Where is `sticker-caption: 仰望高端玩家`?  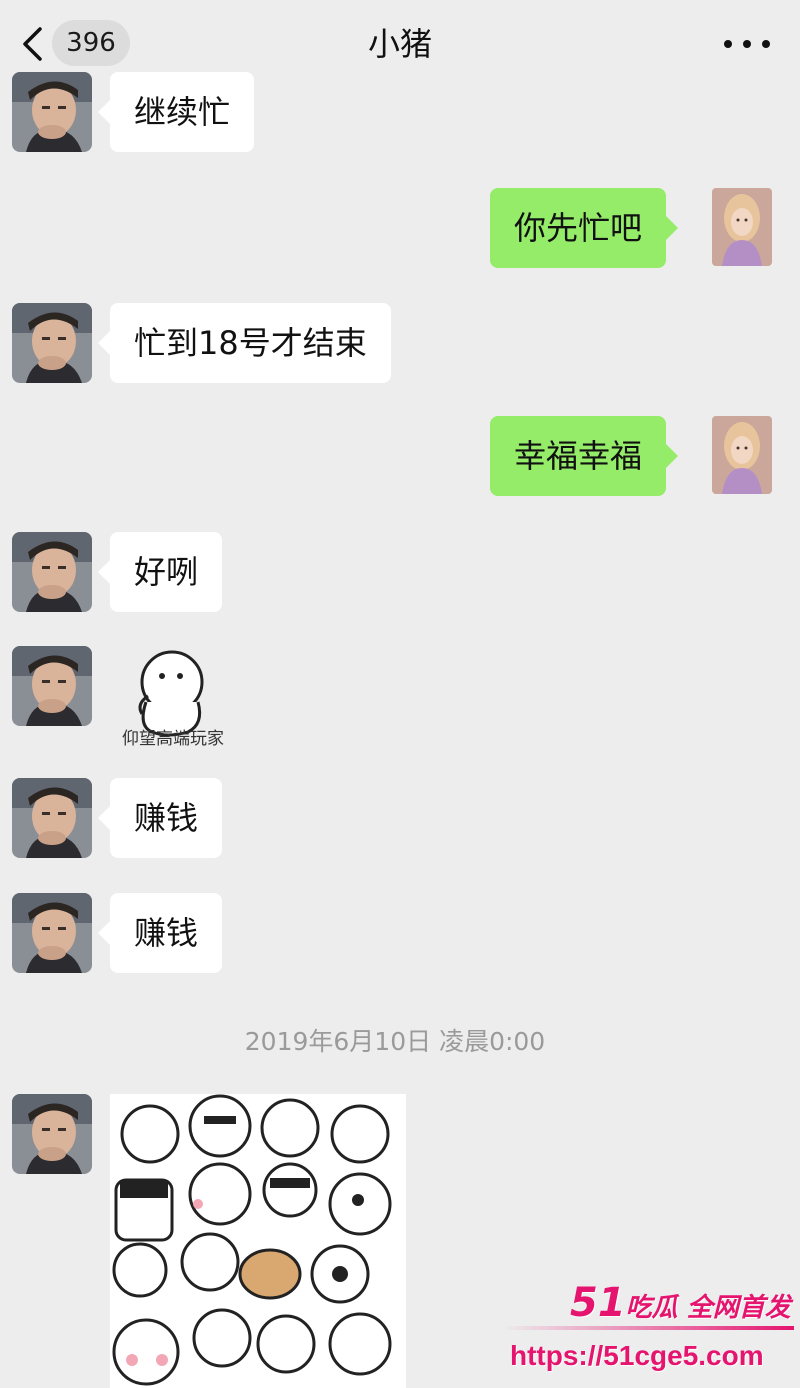 sticker-caption: 仰望高端玩家 is located at coordinates (173, 739).